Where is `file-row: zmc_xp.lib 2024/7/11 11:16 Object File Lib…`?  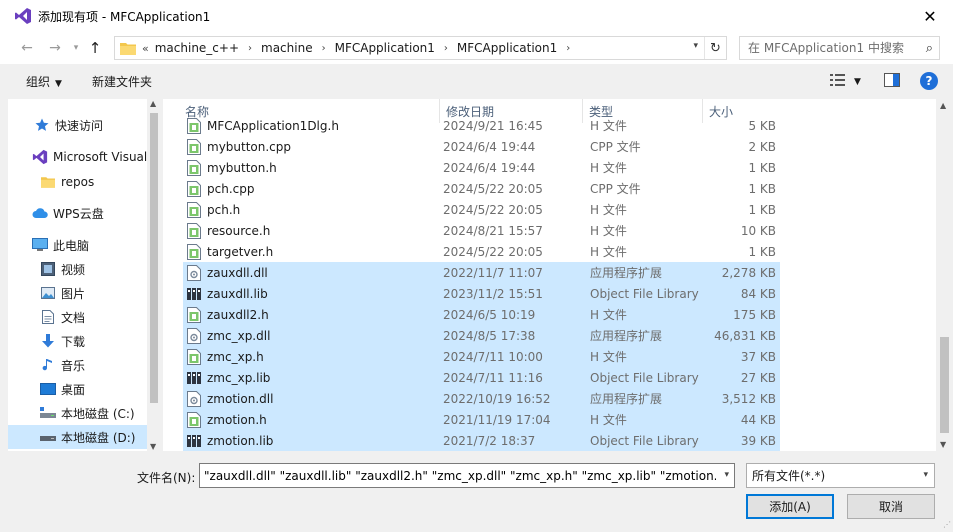
file-row: zmc_xp.lib 2024/7/11 11:16 Object File Lib… is located at coordinates (481, 377).